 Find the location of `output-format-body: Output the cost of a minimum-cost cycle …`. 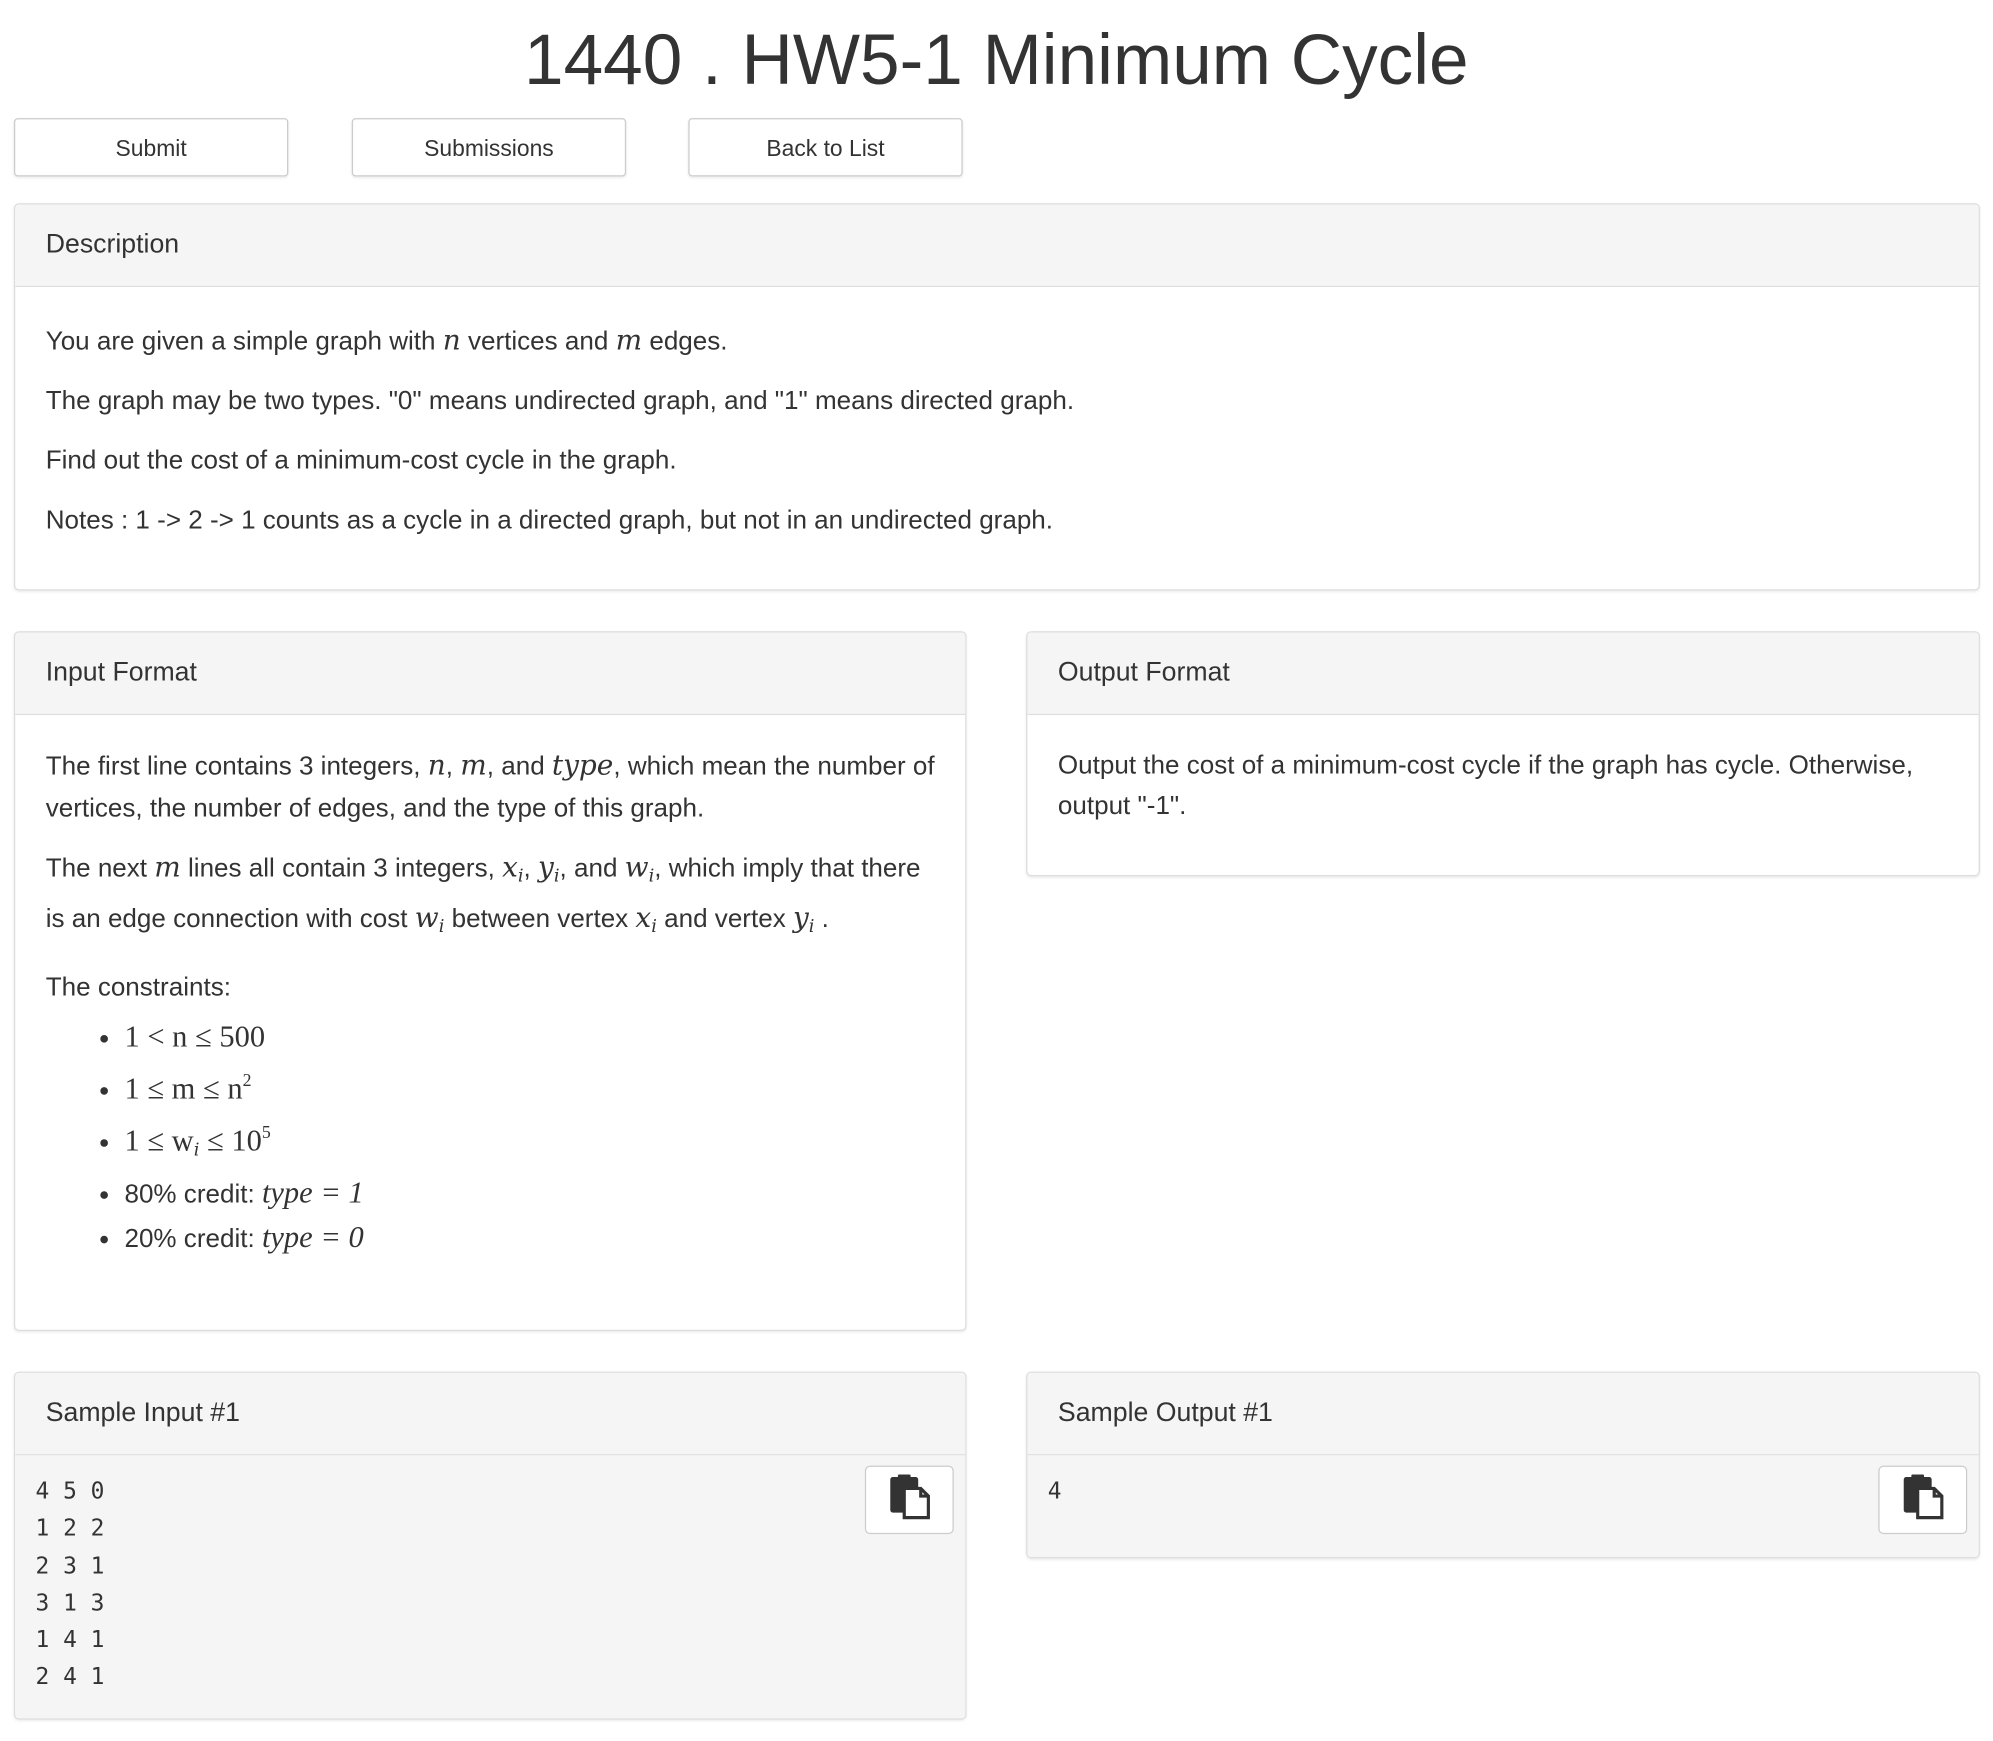

output-format-body: Output the cost of a minimum-cost cycle … is located at coordinates (1502, 782).